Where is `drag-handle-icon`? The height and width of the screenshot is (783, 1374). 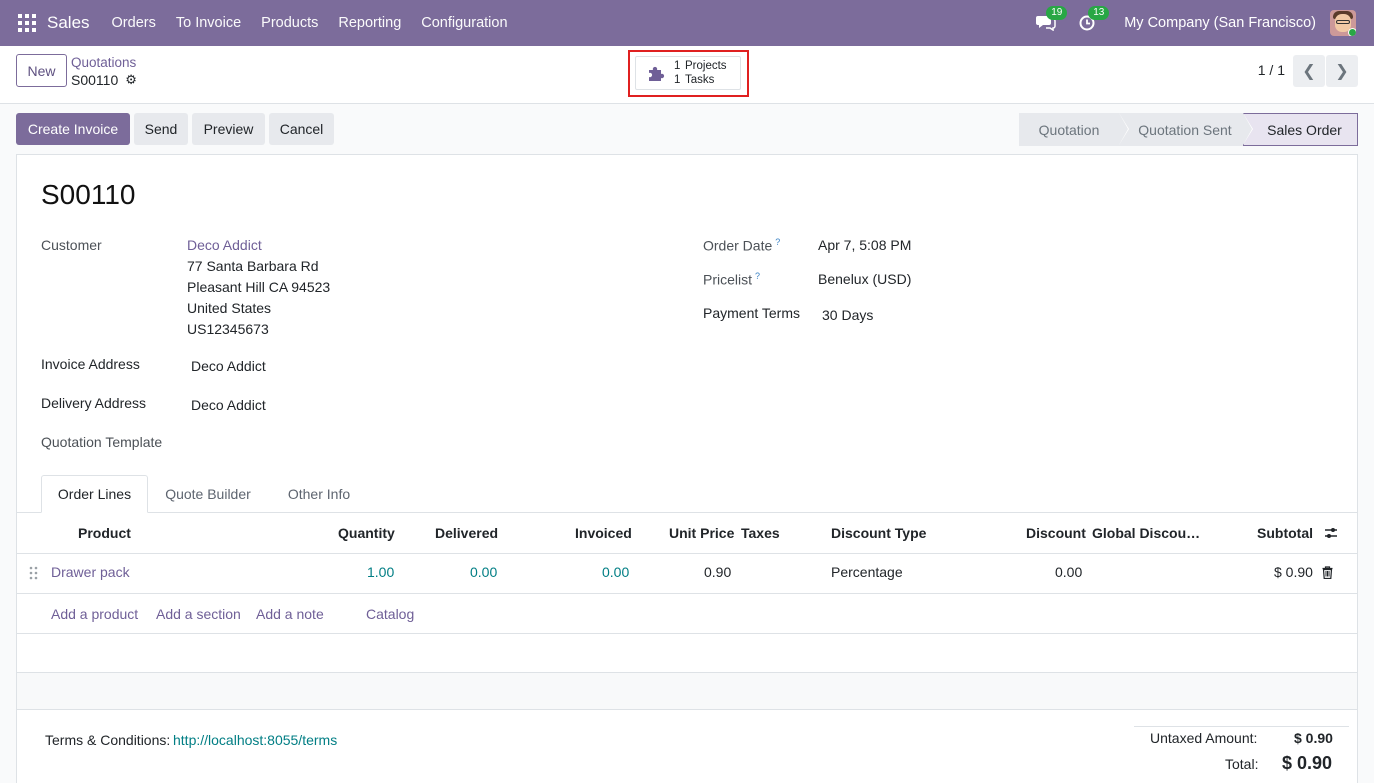
drag-handle-icon is located at coordinates (33, 573).